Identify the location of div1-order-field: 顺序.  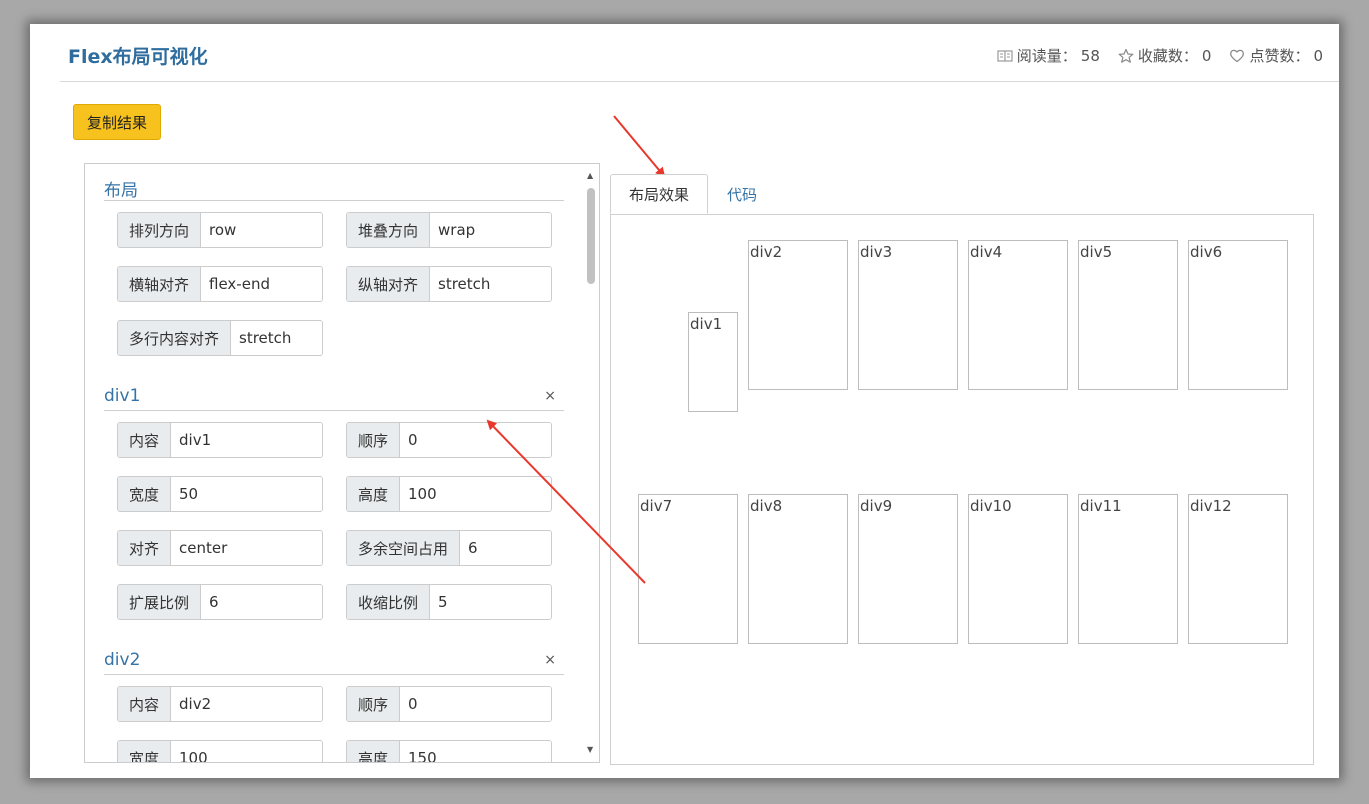
(449, 440).